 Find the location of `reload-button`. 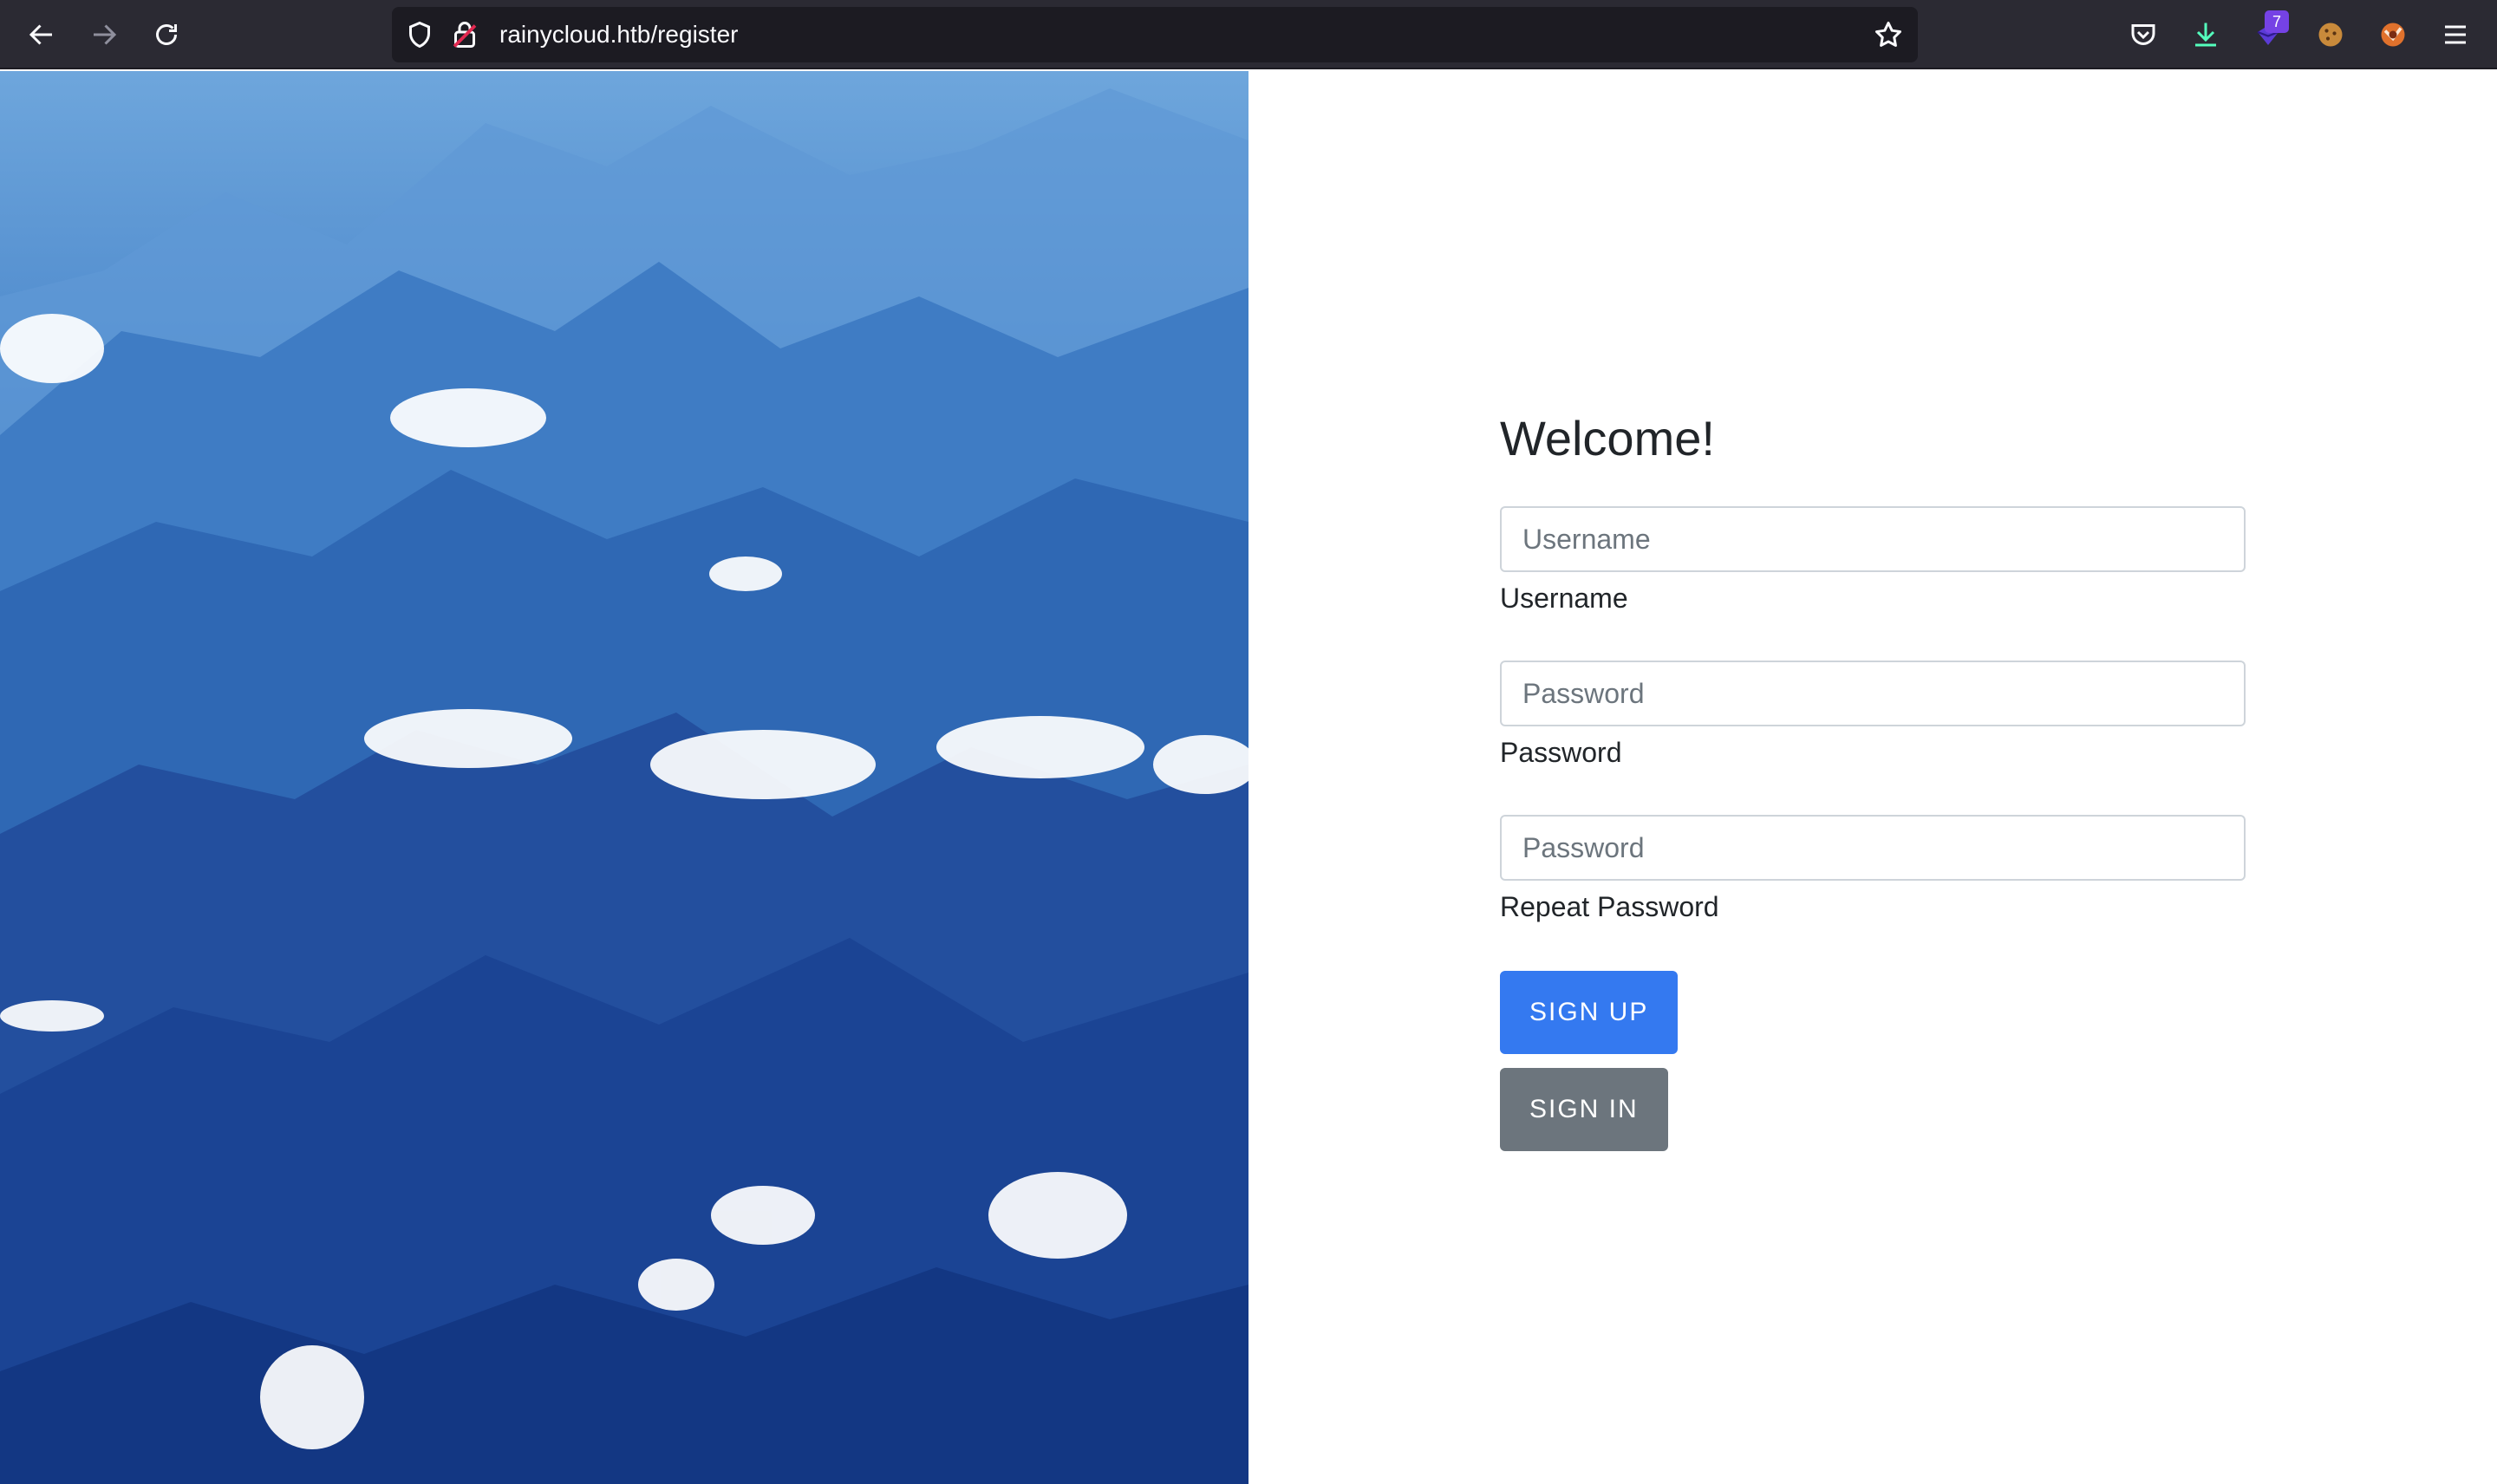

reload-button is located at coordinates (166, 34).